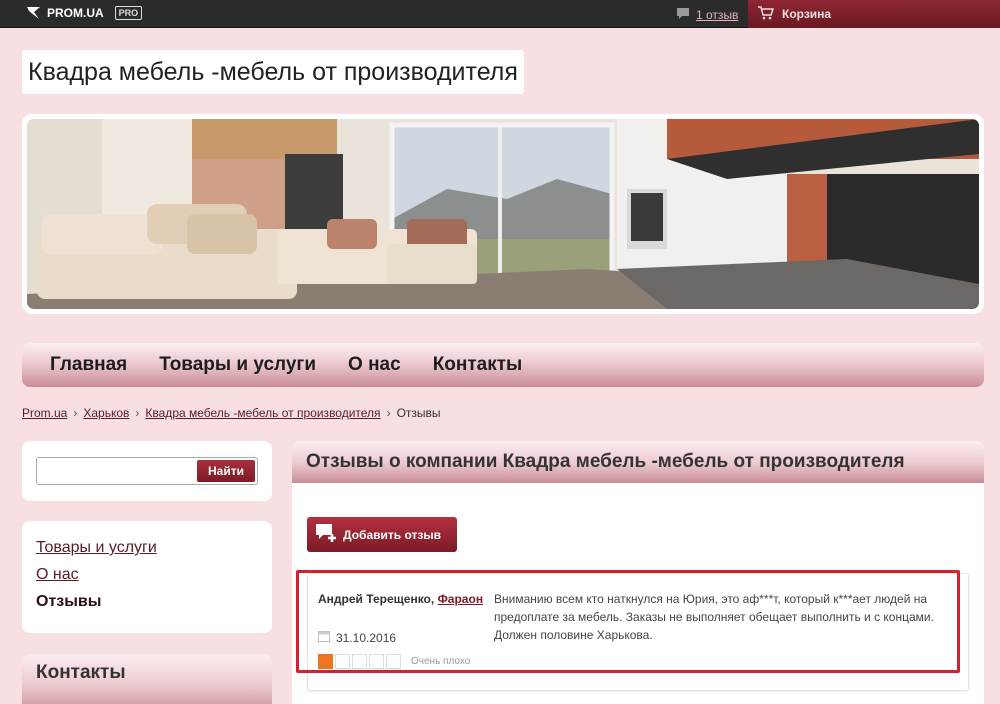  What do you see at coordinates (88, 365) in the screenshot?
I see `nav-item-home: Главная` at bounding box center [88, 365].